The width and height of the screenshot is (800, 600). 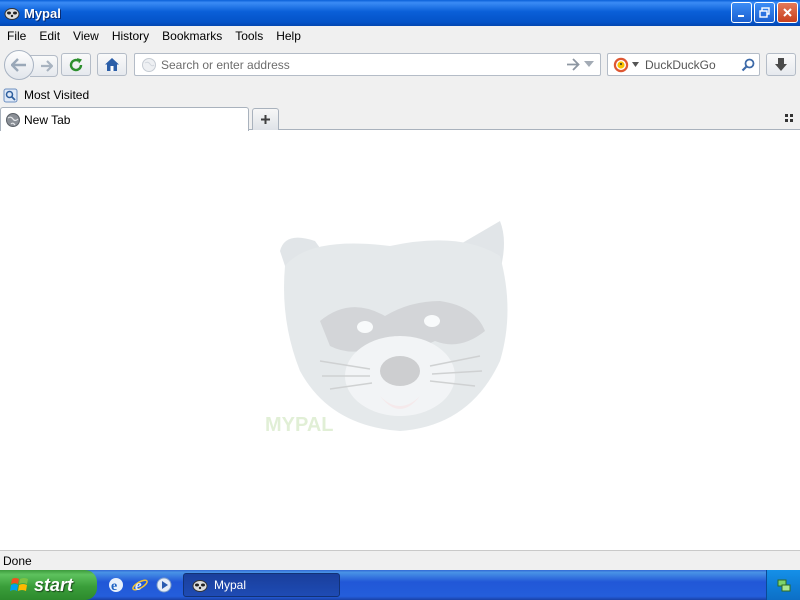 I want to click on back-button, so click(x=19, y=65).